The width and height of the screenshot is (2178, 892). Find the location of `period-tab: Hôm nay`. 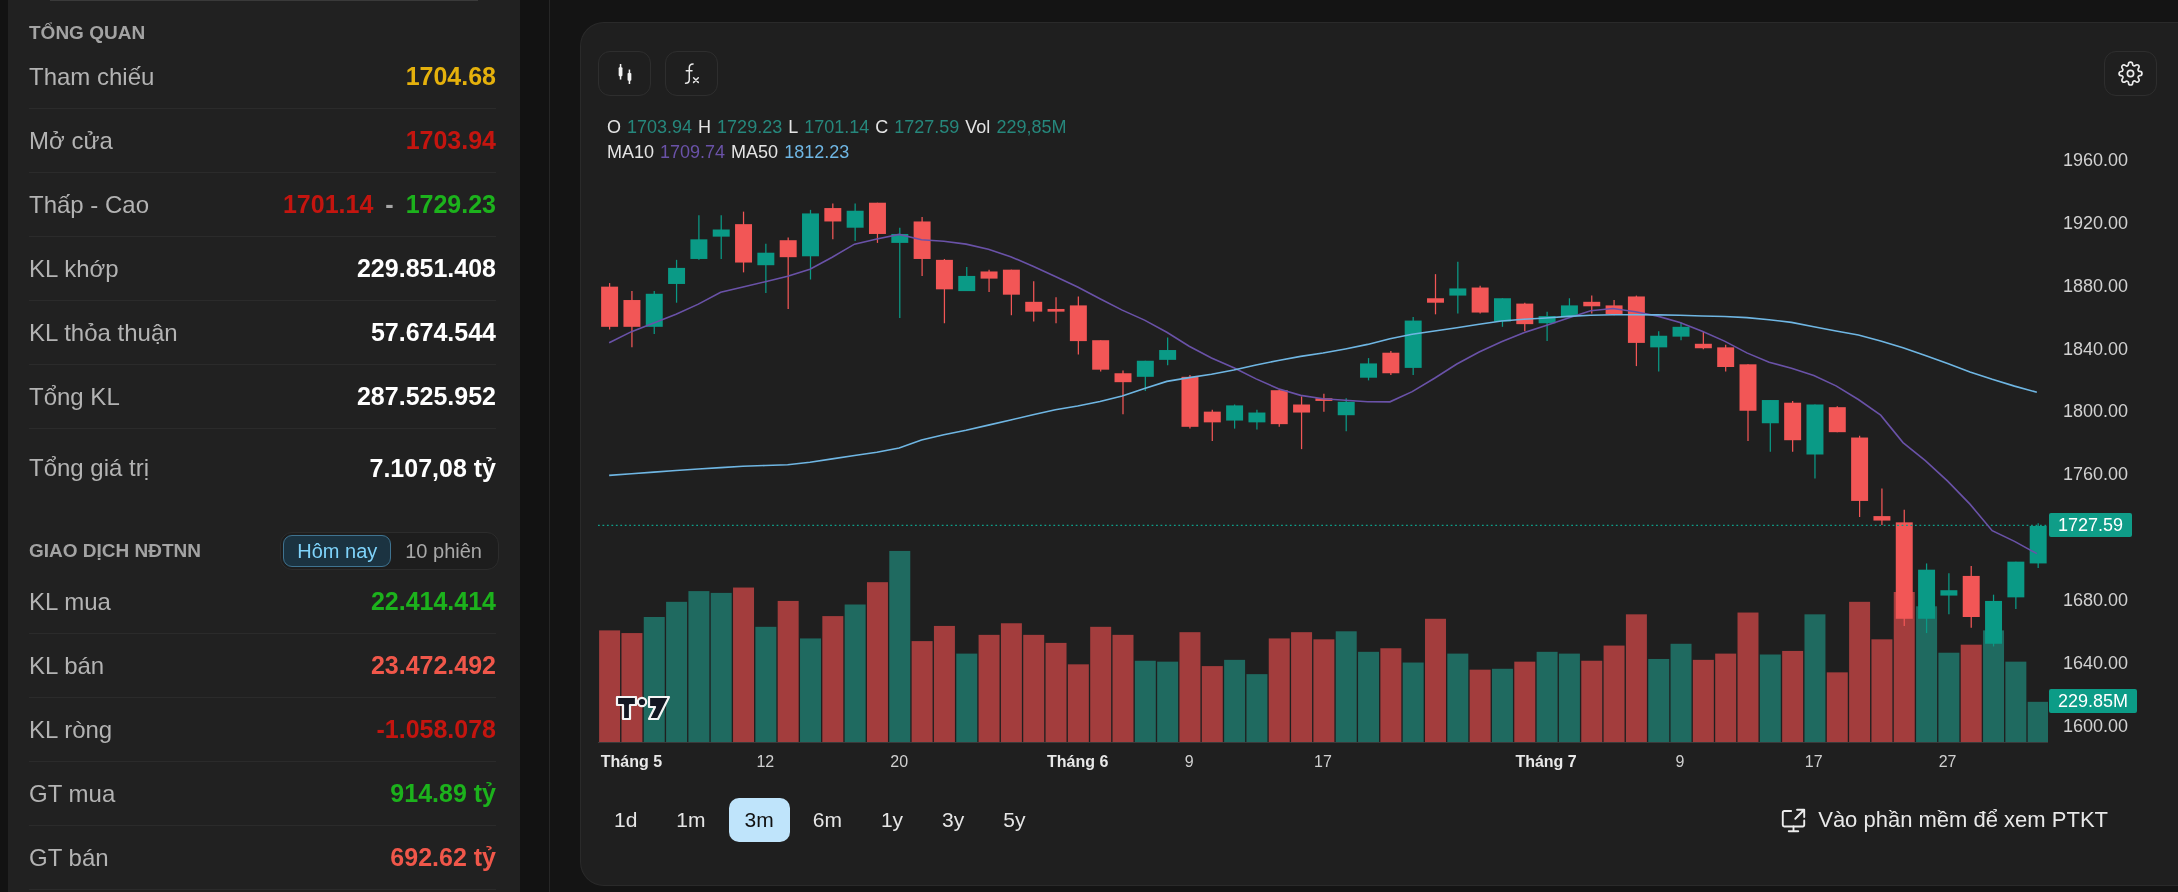

period-tab: Hôm nay is located at coordinates (337, 551).